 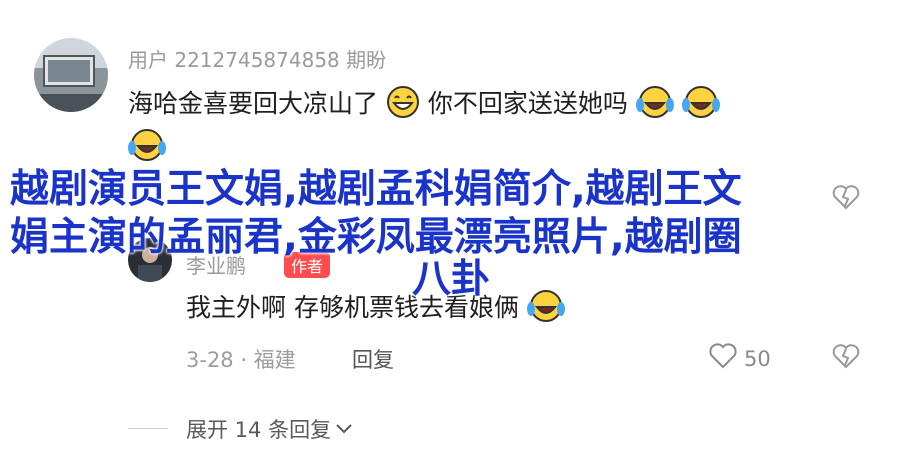 I want to click on reply-button: 回复, so click(x=373, y=359).